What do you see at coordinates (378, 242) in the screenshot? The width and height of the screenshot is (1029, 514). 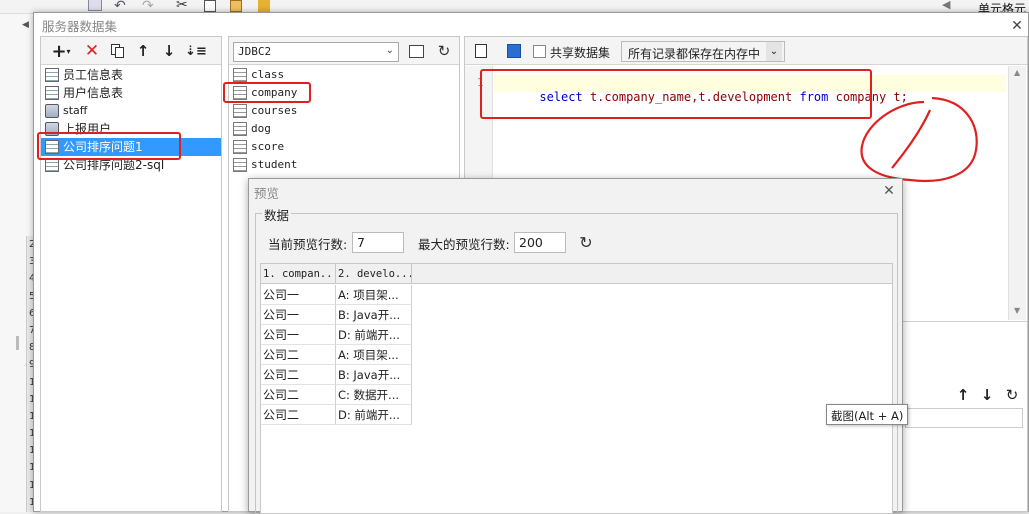 I see `current-rows-input: 7` at bounding box center [378, 242].